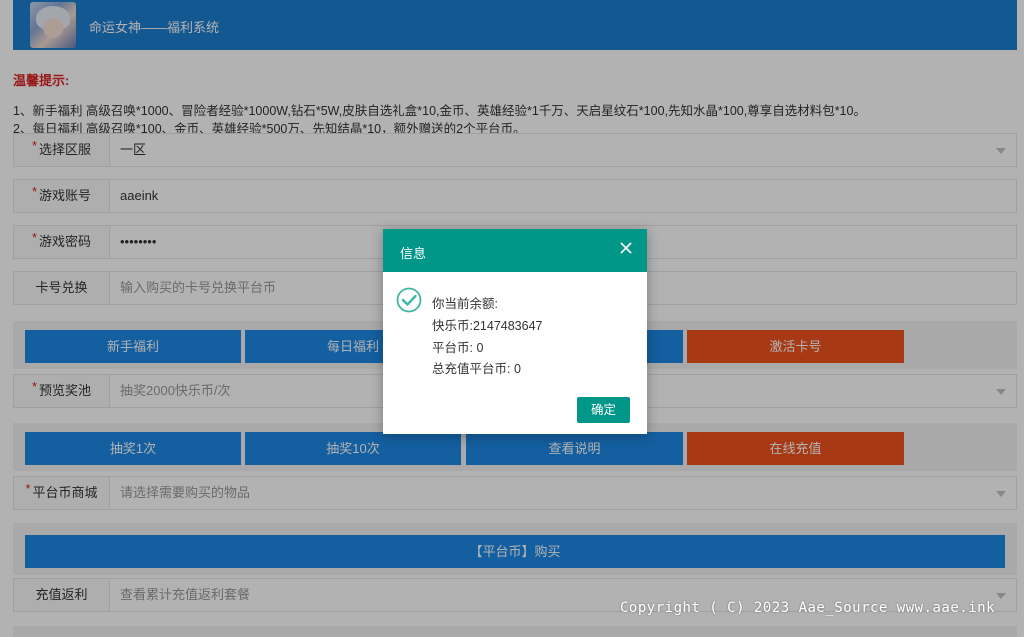  What do you see at coordinates (487, 326) in the screenshot?
I see `happy-coin-balance: 快乐币:2147483647` at bounding box center [487, 326].